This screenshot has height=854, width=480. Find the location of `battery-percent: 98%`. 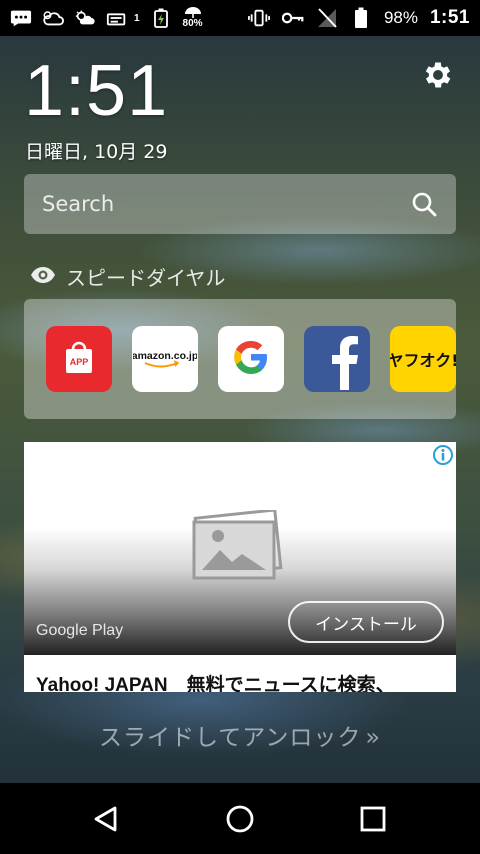

battery-percent: 98% is located at coordinates (400, 17).